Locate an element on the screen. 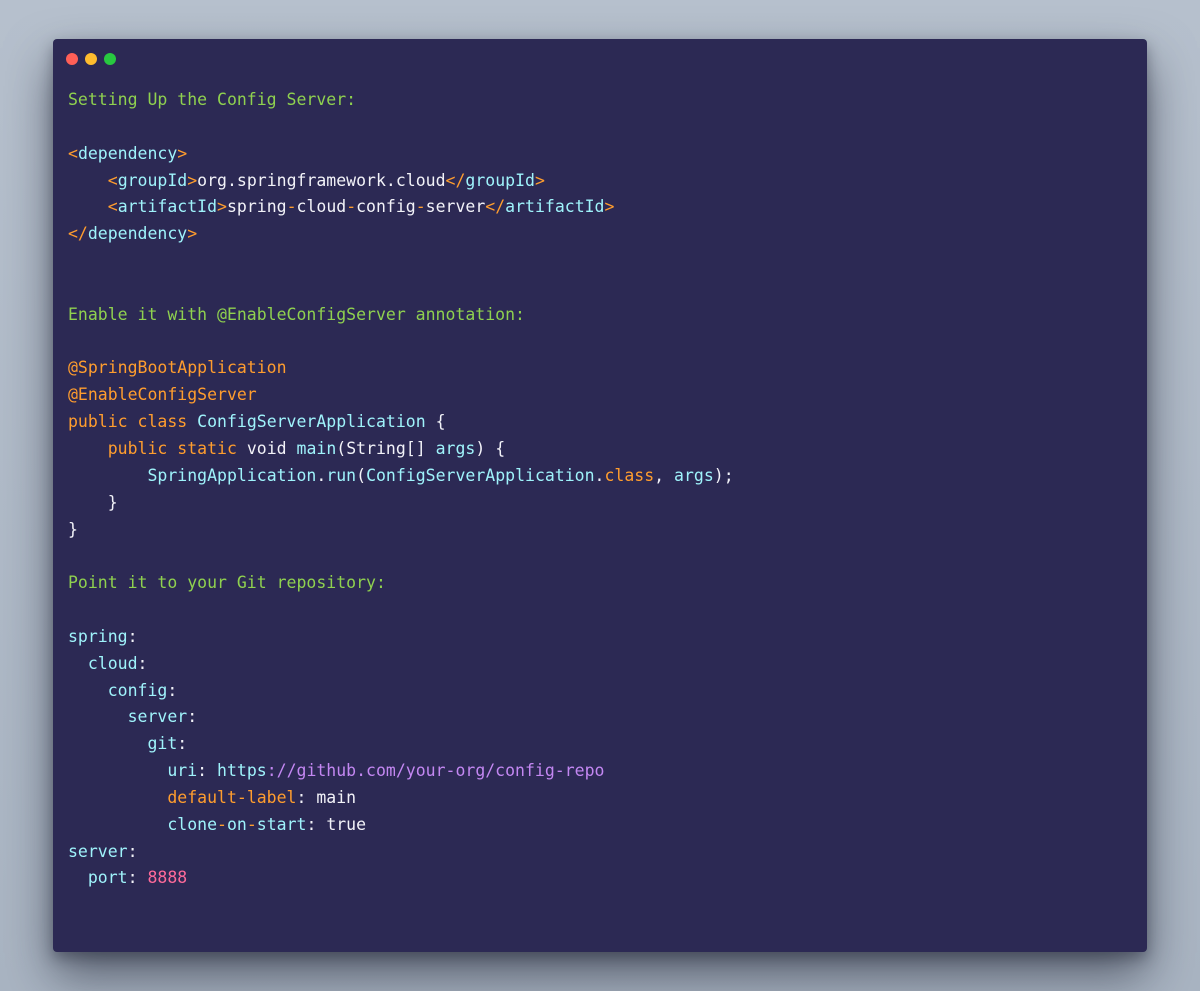 This screenshot has height=991, width=1200. code-line: port: 8888 is located at coordinates (401, 878).